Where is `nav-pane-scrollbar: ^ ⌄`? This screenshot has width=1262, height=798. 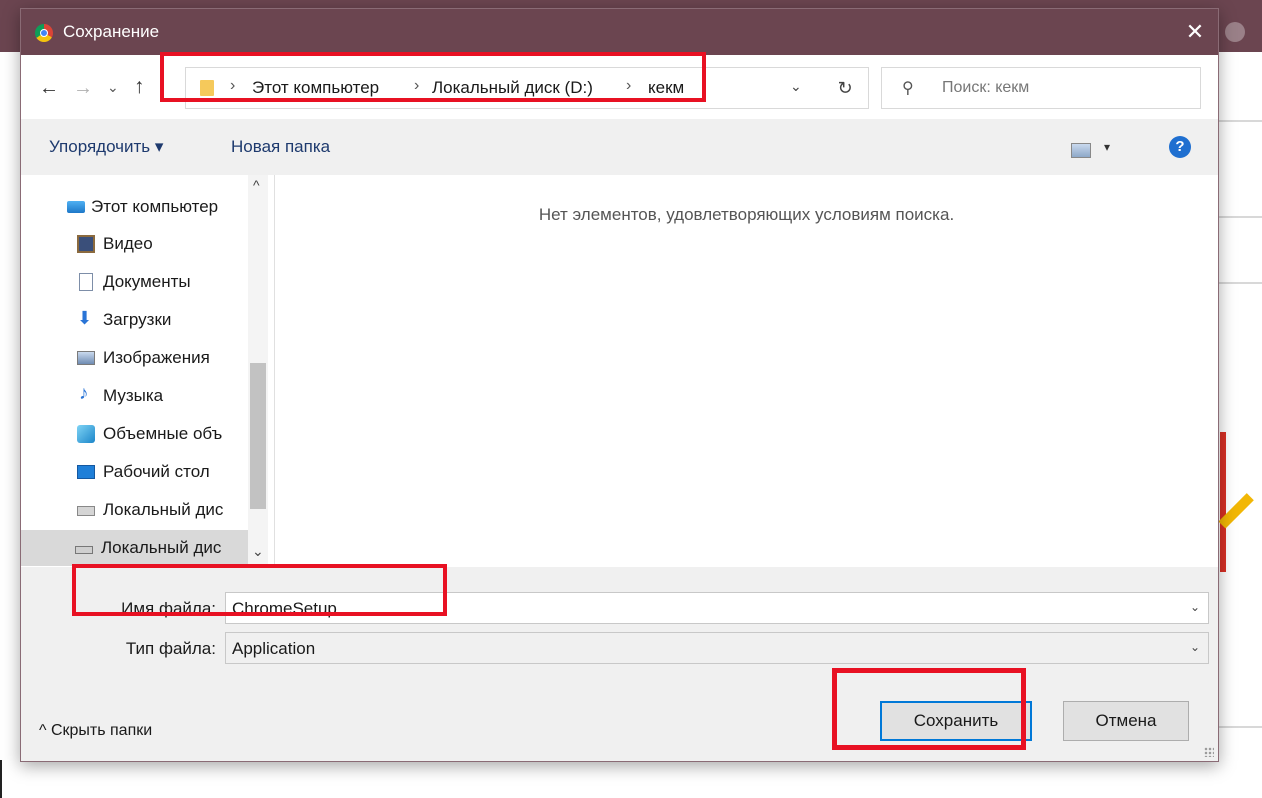 nav-pane-scrollbar: ^ ⌄ is located at coordinates (258, 371).